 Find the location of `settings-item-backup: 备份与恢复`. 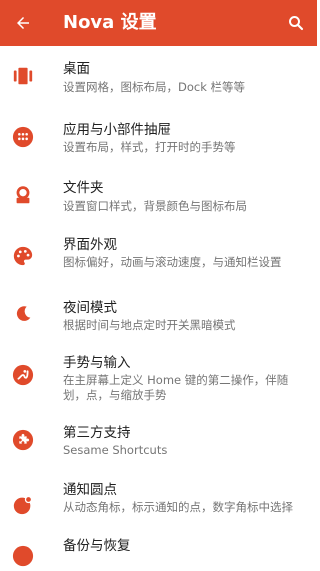

settings-item-backup: 备份与恢复 is located at coordinates (158, 551).